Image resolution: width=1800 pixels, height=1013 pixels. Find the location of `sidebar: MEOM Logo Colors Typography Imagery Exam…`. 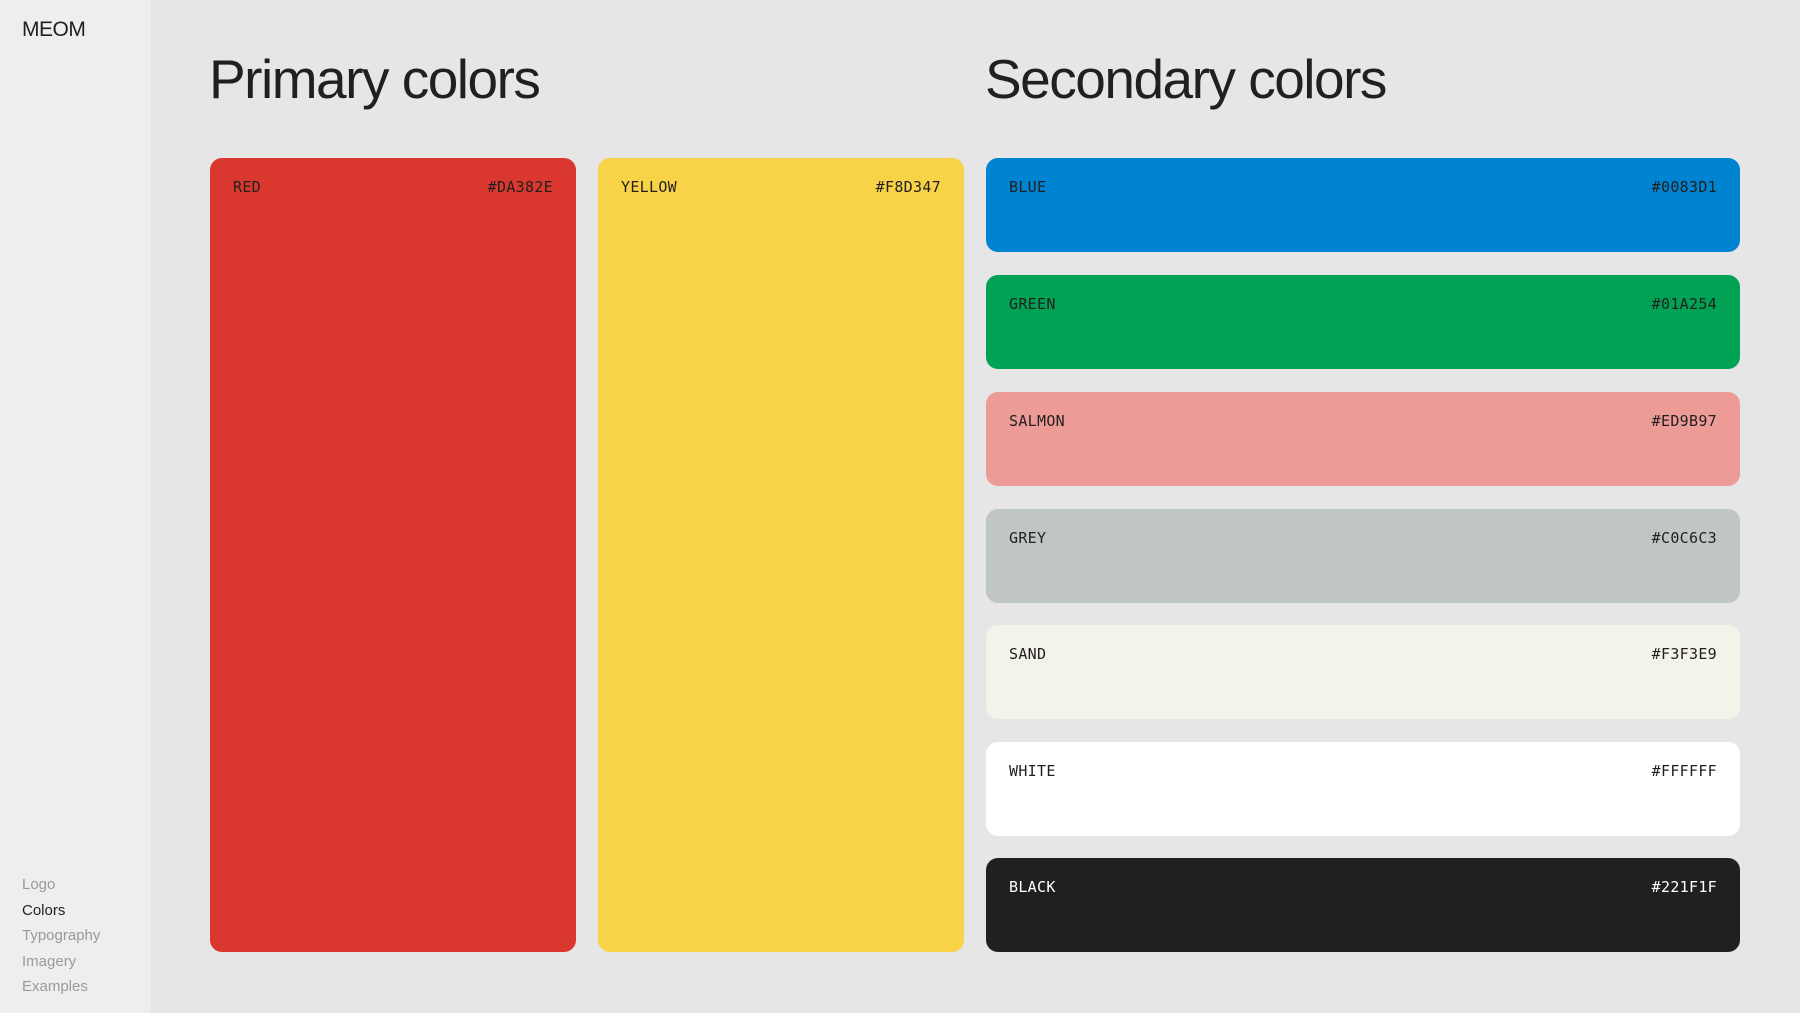

sidebar: MEOM Logo Colors Typography Imagery Exam… is located at coordinates (75, 506).